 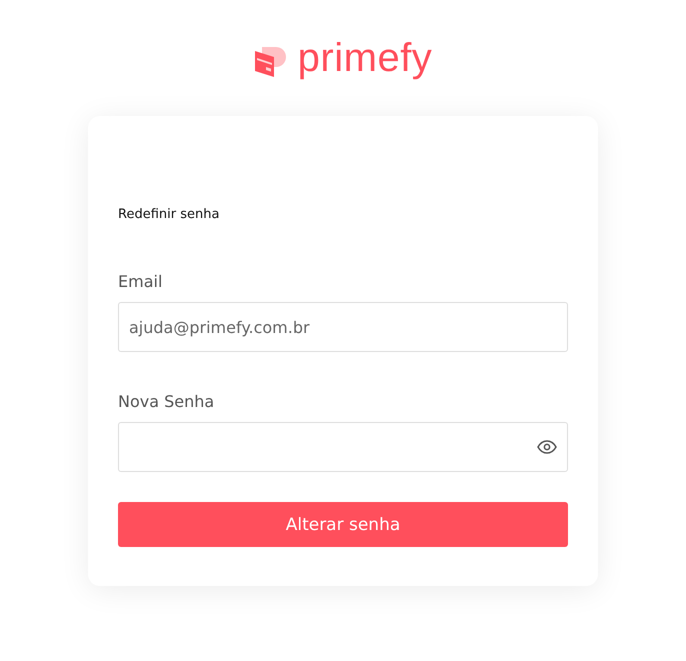 I want to click on wallet-logo-icon, so click(x=271, y=62).